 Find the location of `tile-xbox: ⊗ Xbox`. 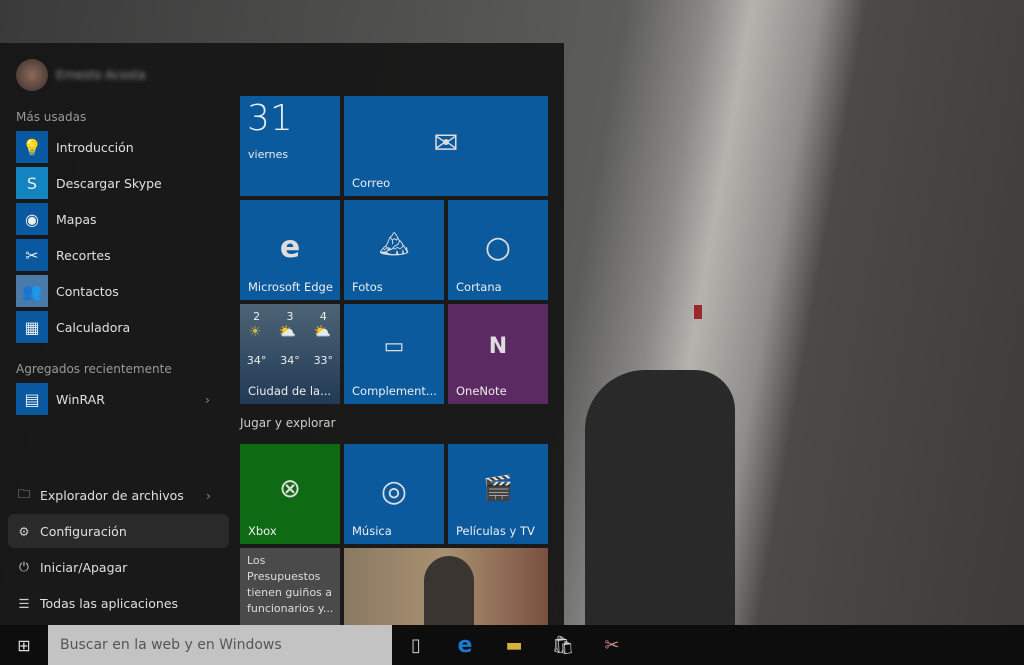

tile-xbox: ⊗ Xbox is located at coordinates (290, 494).